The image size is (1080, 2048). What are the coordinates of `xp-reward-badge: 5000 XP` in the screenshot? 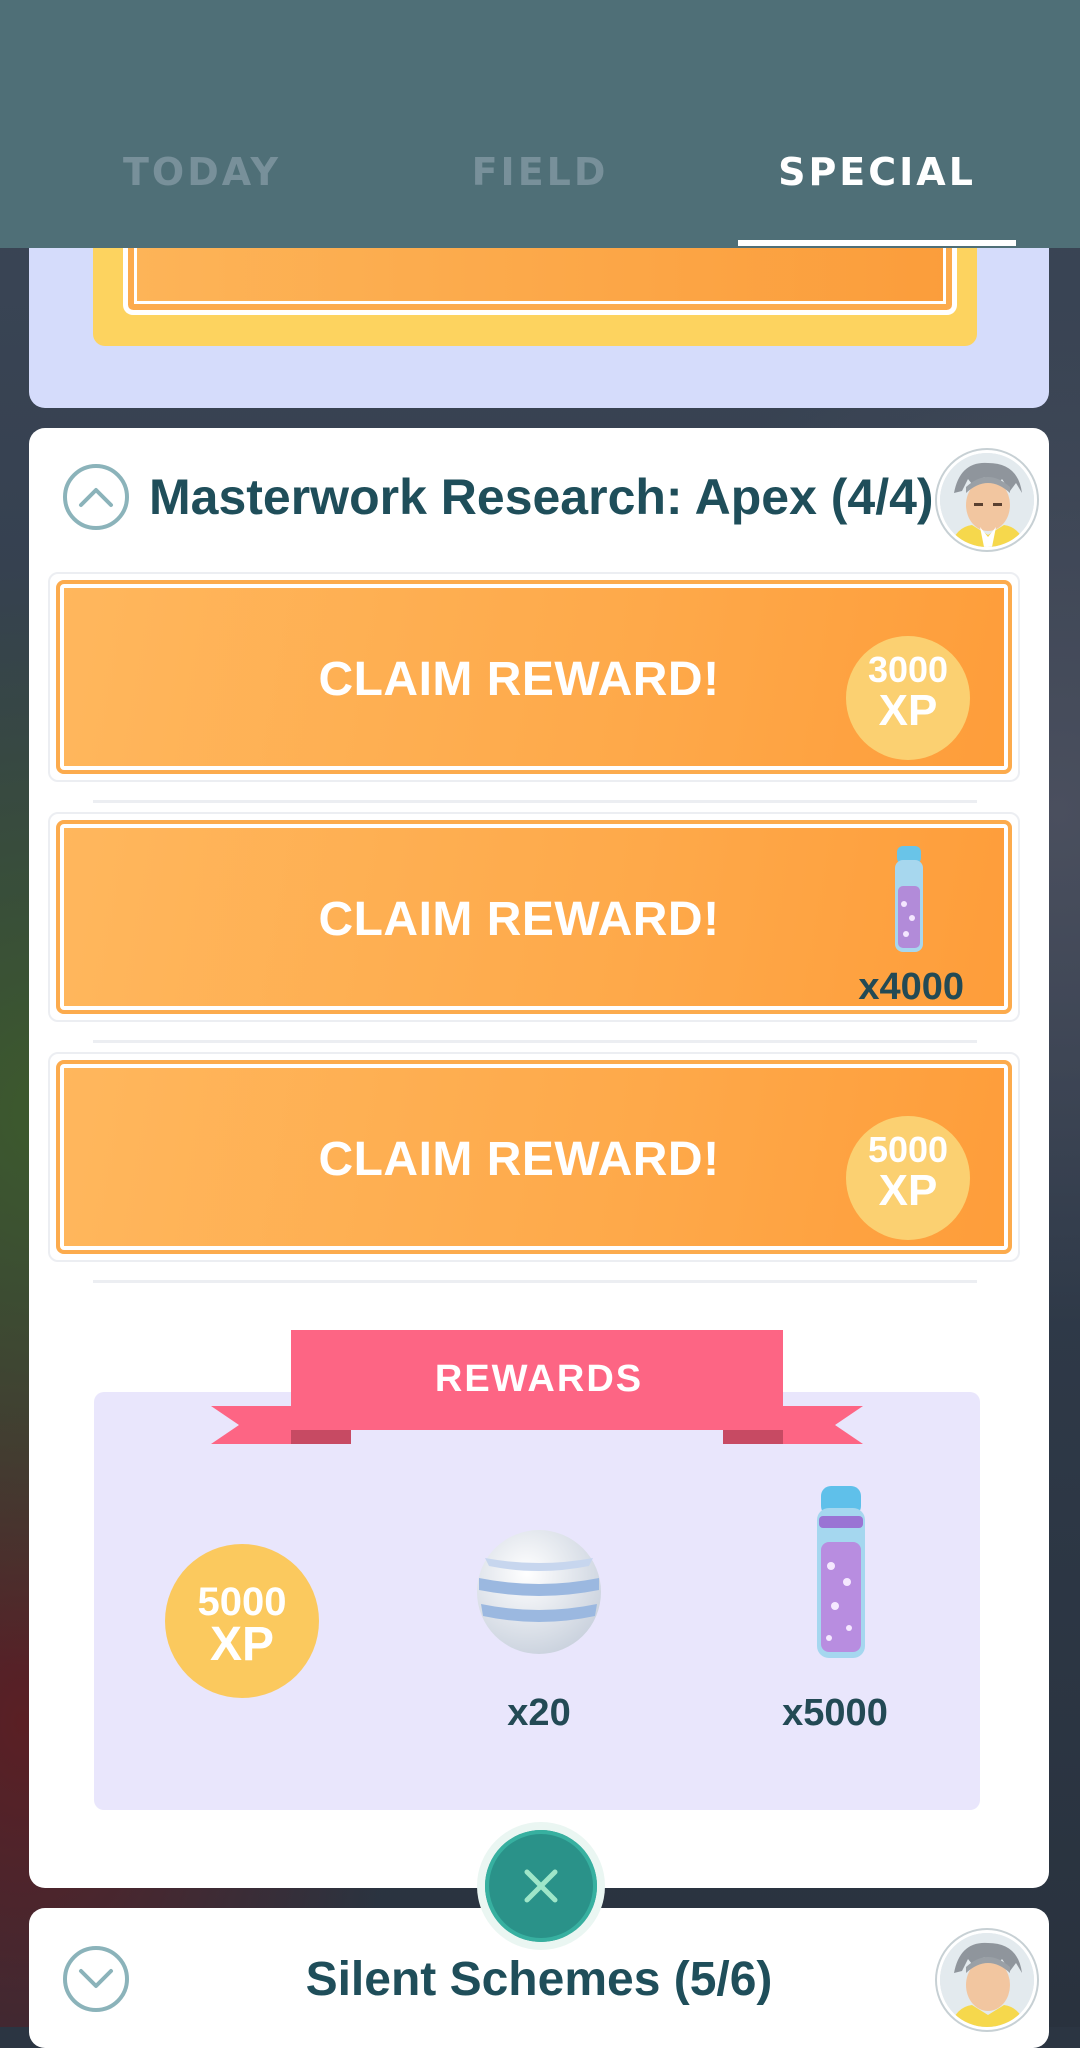 It's located at (908, 1178).